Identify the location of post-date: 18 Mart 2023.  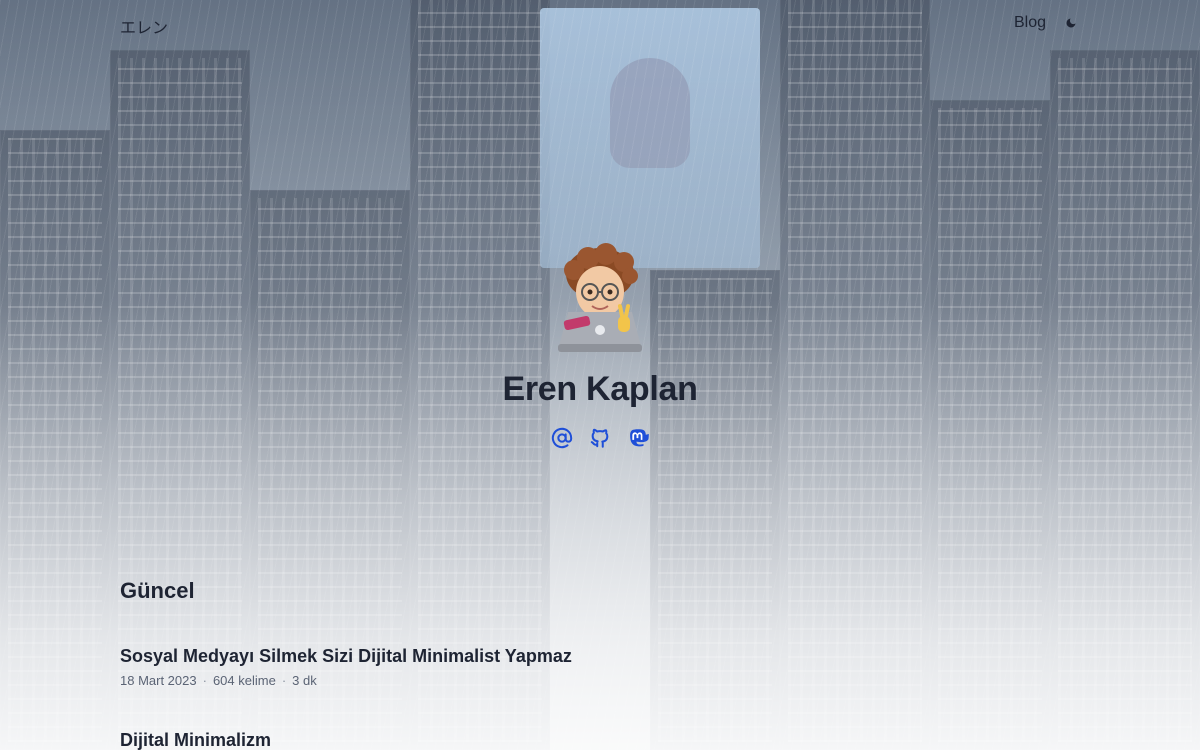
(158, 680).